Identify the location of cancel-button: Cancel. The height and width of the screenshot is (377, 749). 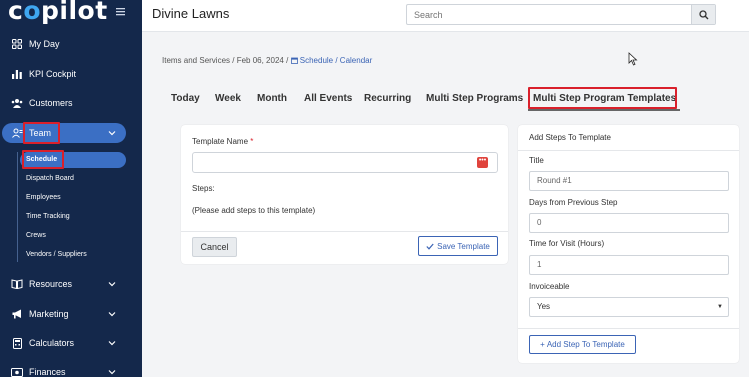
(214, 247).